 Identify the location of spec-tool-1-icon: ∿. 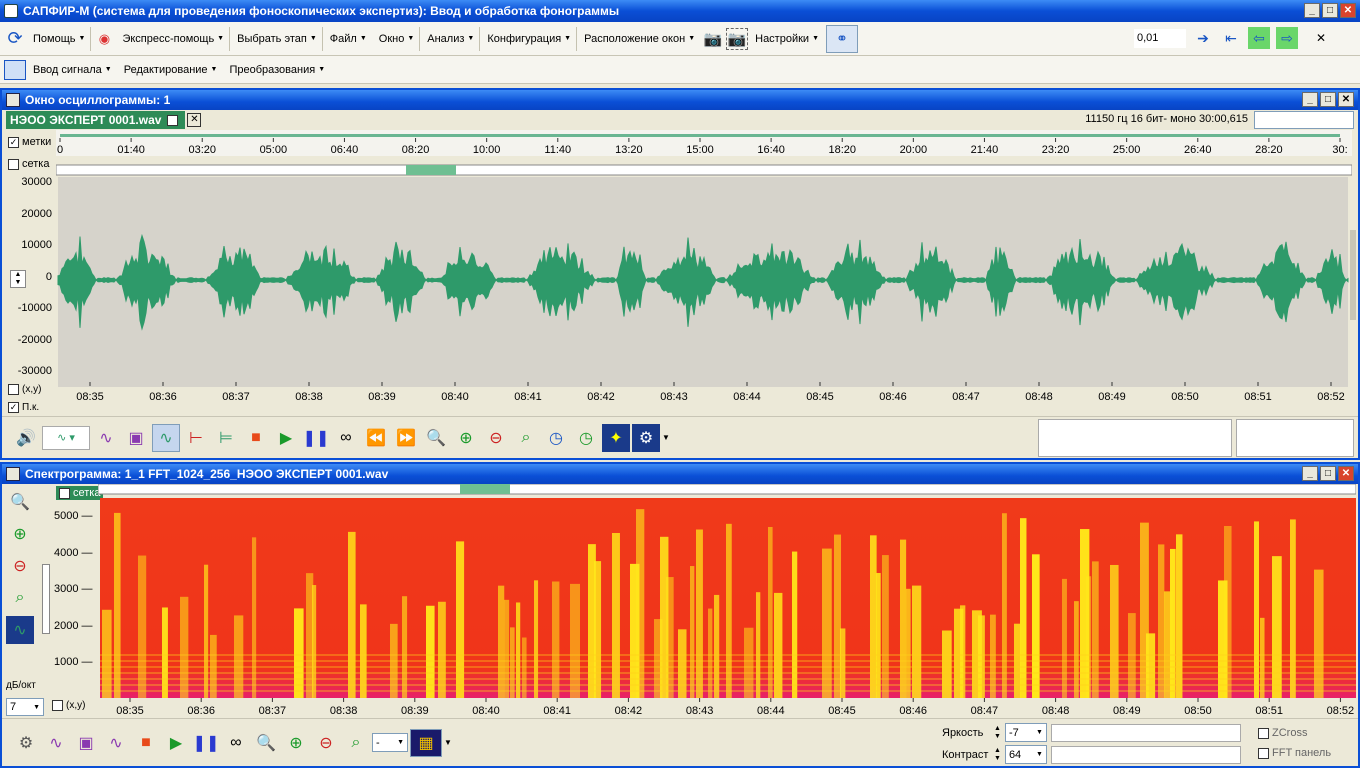
(56, 743).